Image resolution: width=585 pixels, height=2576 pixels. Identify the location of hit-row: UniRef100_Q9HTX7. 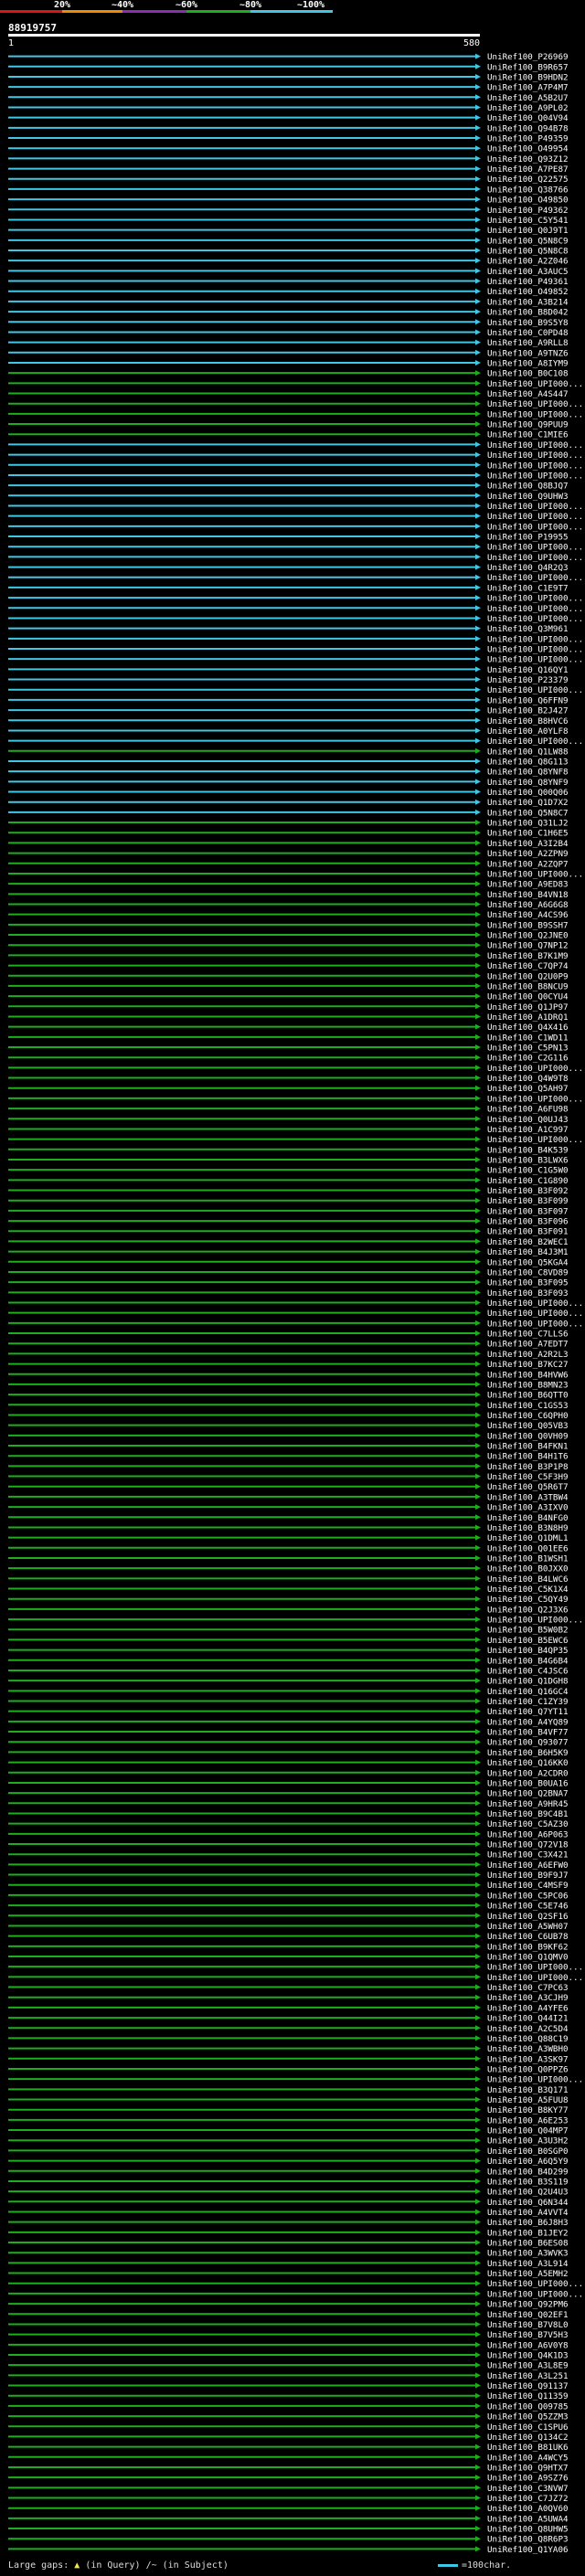
(288, 2468).